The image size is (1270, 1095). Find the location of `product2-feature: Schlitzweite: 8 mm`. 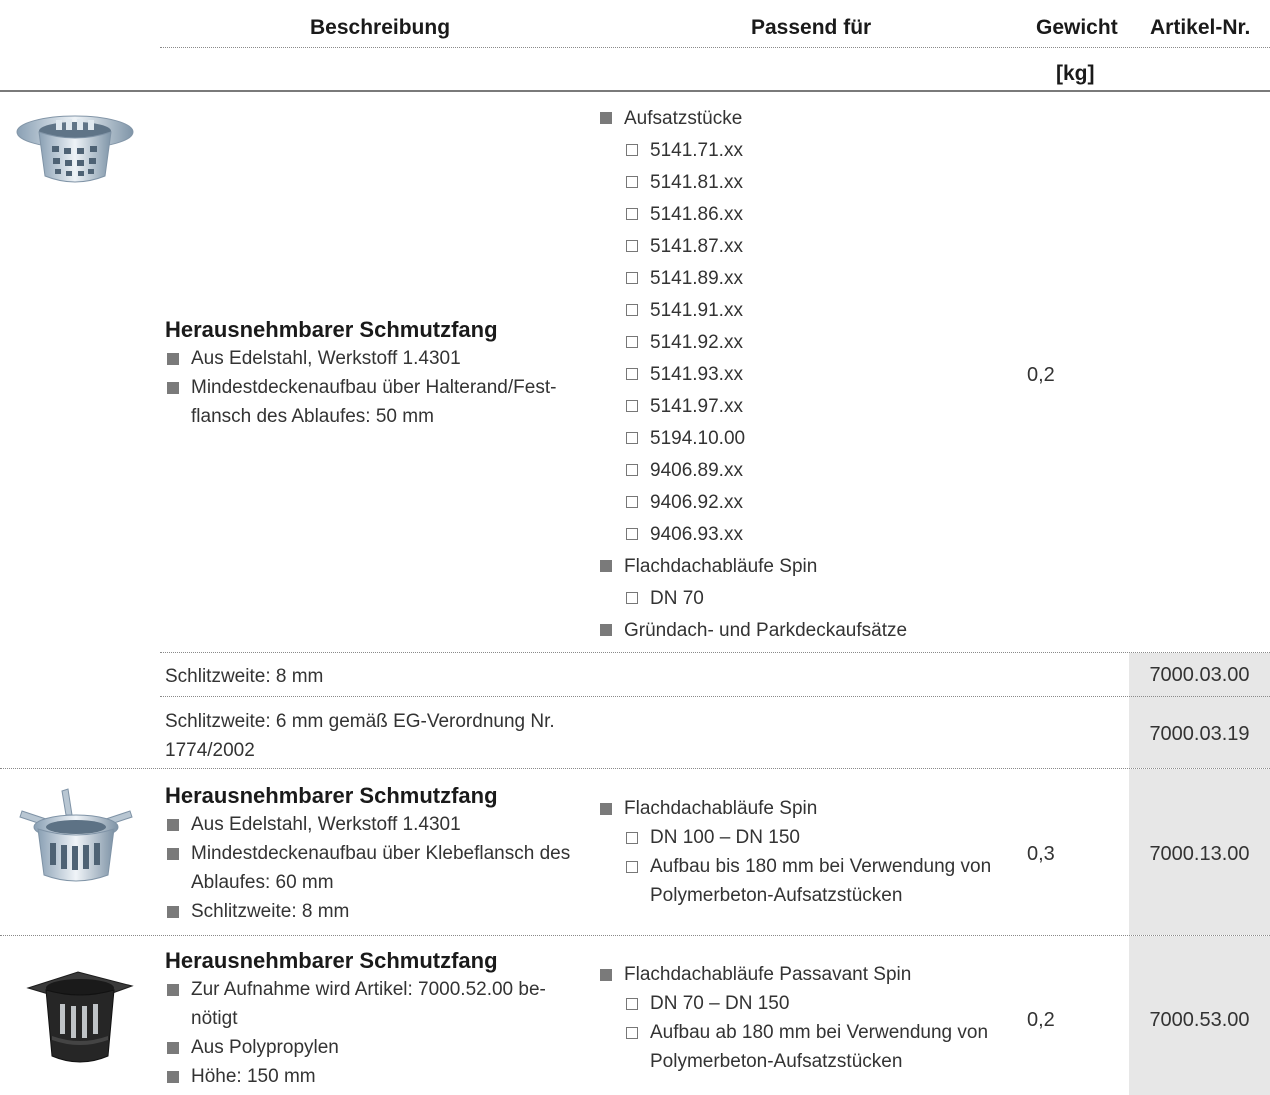

product2-feature: Schlitzweite: 8 mm is located at coordinates (380, 911).